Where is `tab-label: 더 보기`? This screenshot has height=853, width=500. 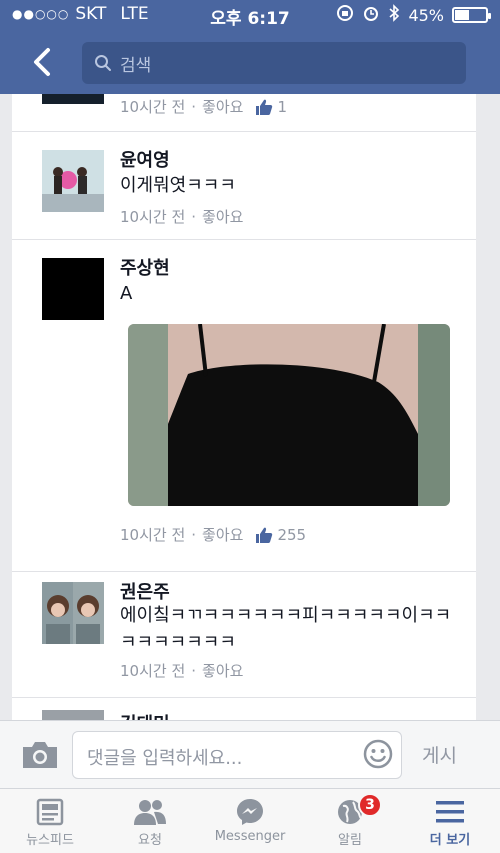
tab-label: 더 보기 is located at coordinates (450, 840).